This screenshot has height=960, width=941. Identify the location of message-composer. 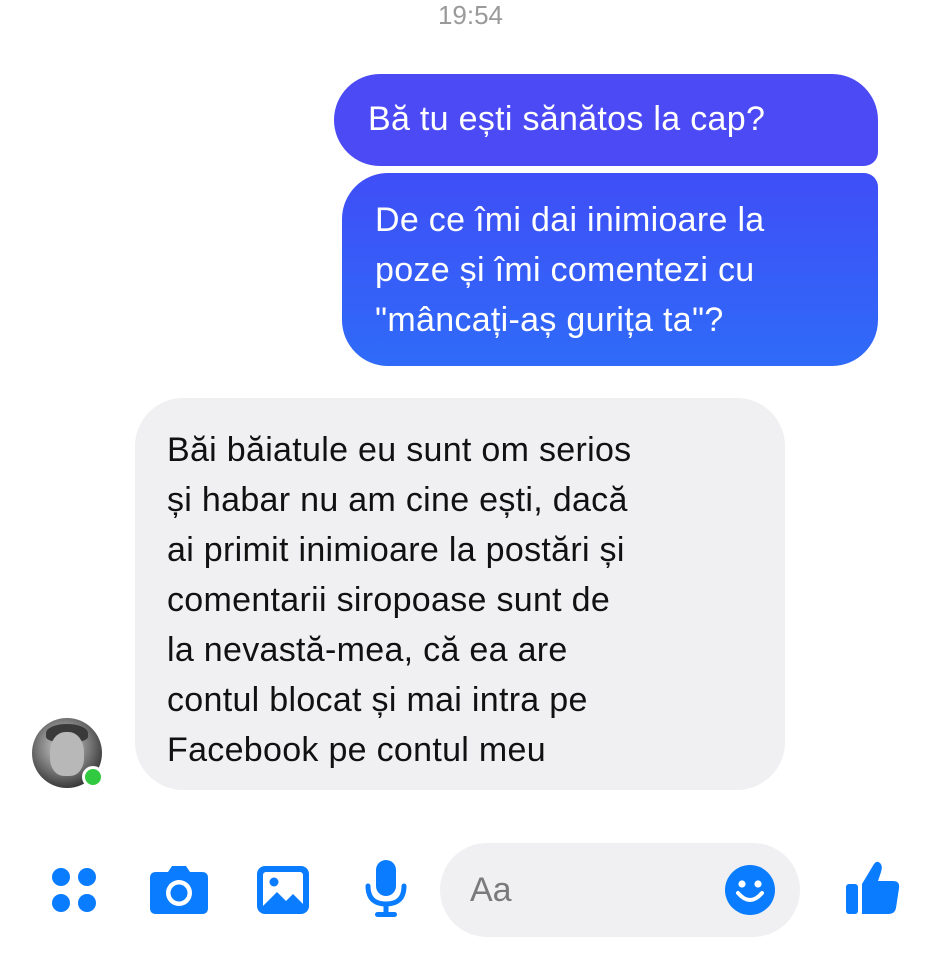
(620, 890).